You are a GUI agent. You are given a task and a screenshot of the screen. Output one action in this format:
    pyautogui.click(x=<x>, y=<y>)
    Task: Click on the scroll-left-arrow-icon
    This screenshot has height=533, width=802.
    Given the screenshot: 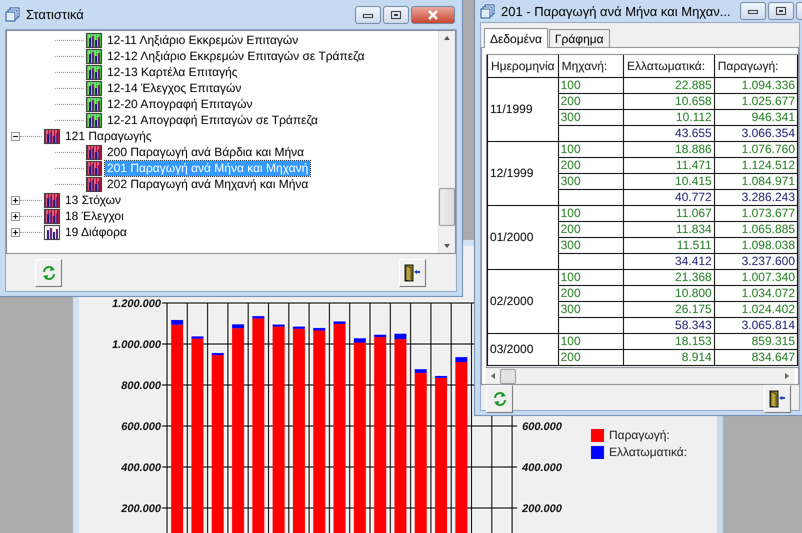 What is the action you would take?
    pyautogui.click(x=493, y=376)
    